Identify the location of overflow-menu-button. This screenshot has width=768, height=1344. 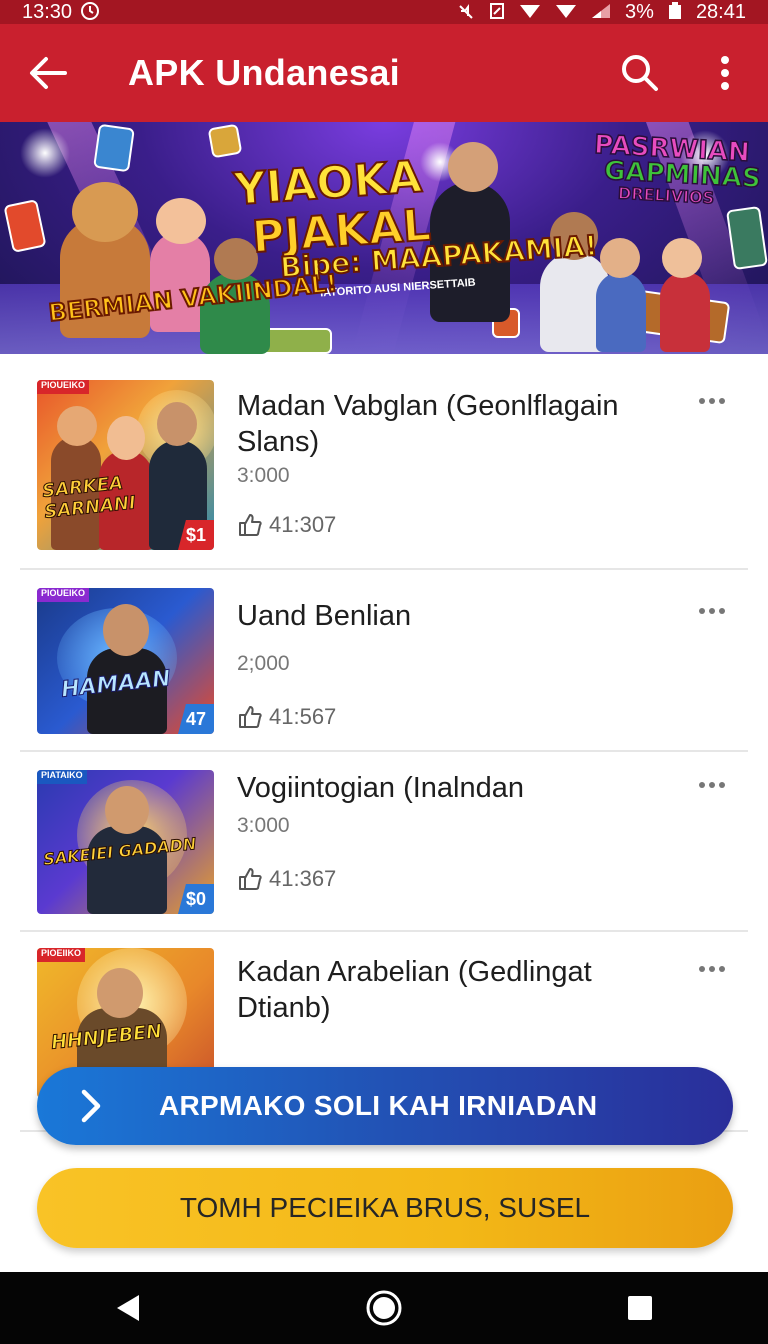
(725, 73).